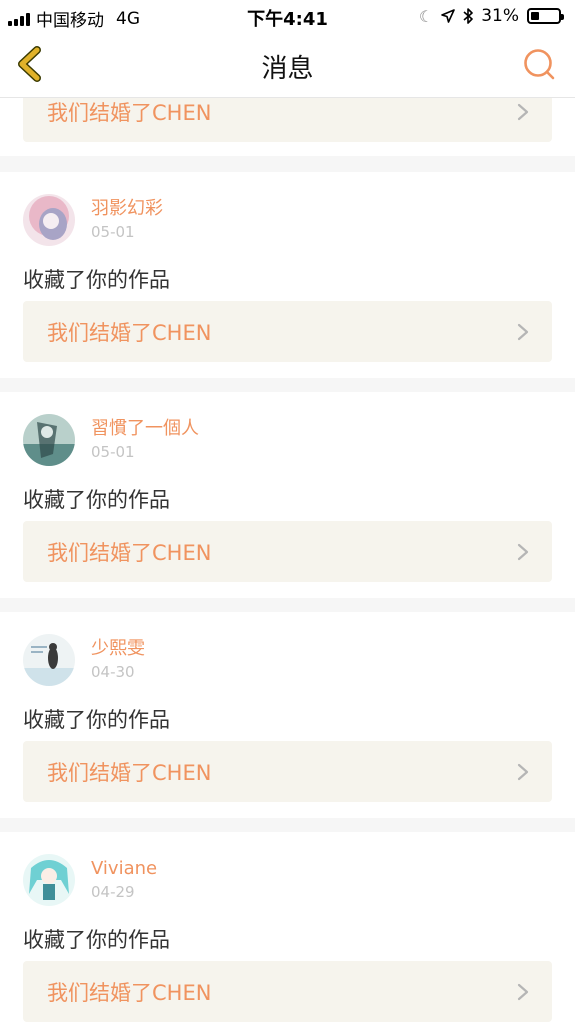  Describe the element at coordinates (145, 429) in the screenshot. I see `username: 習慣了一個人` at that location.